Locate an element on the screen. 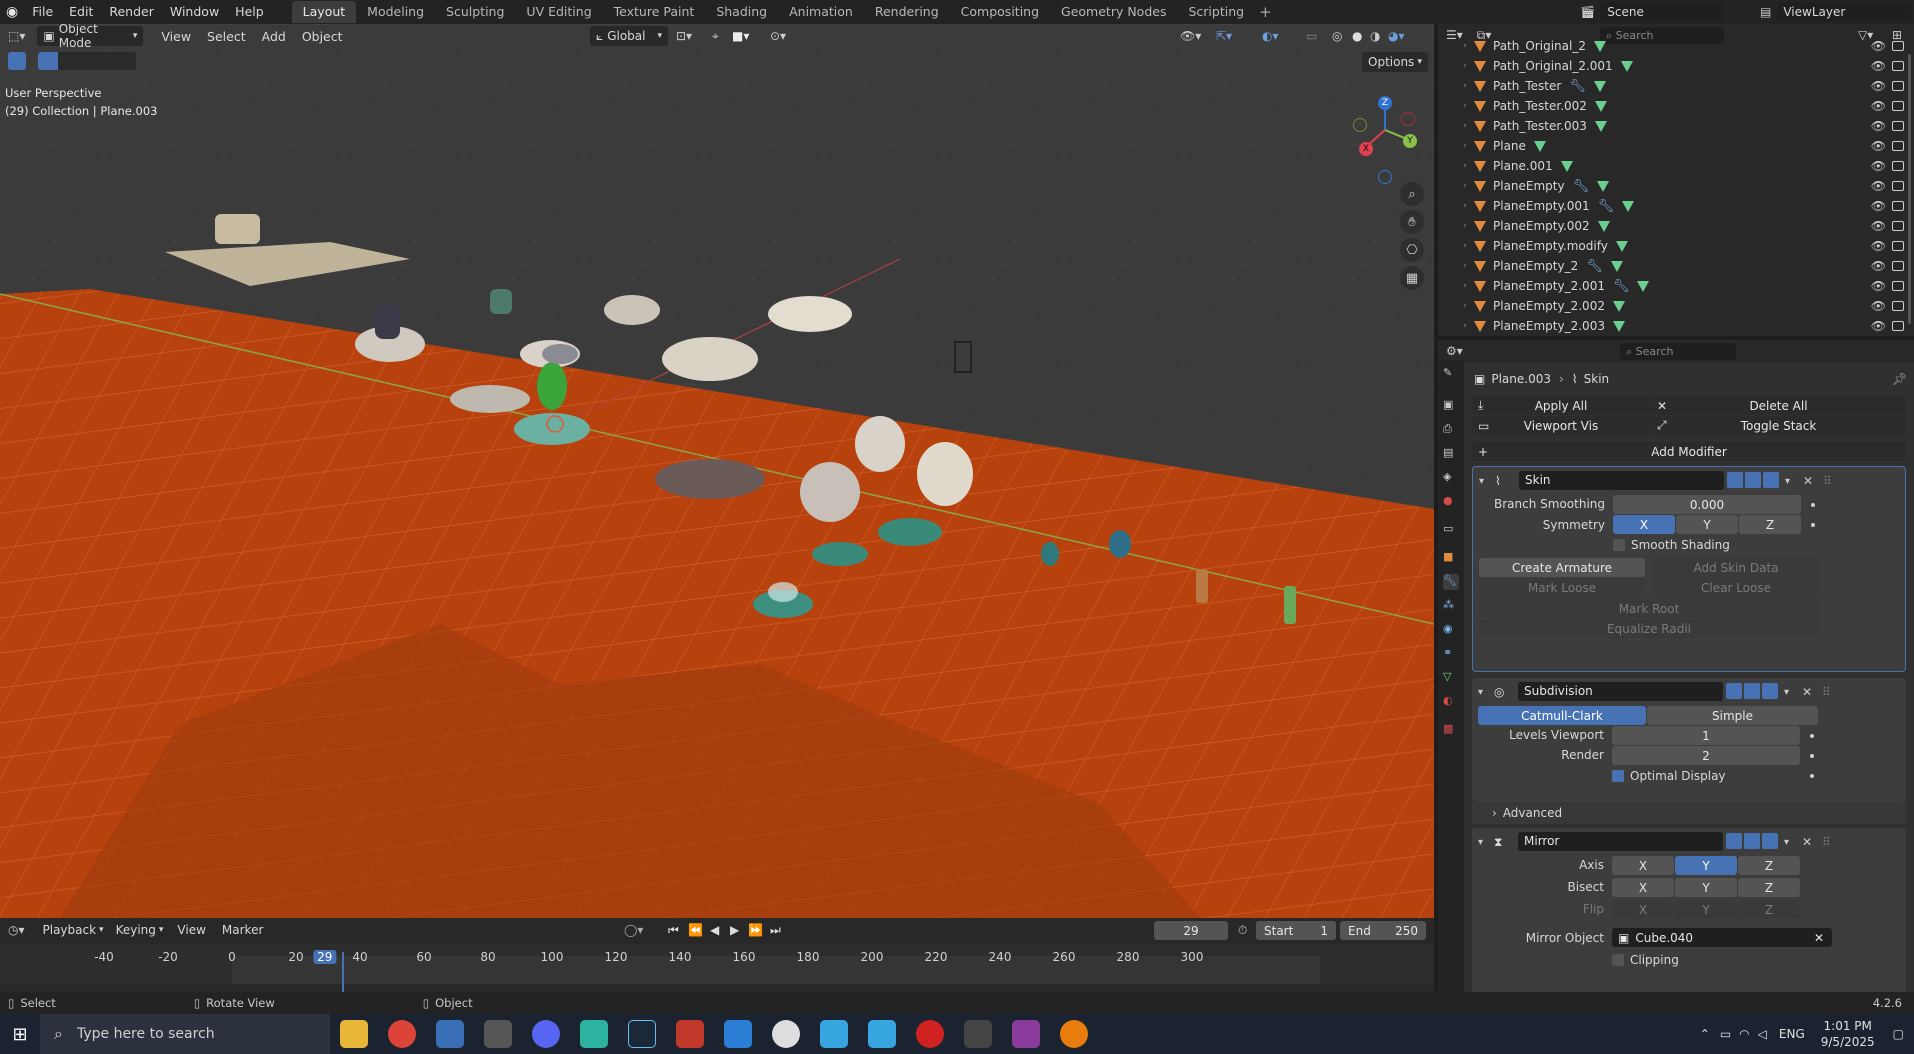  play-icon: ▶ is located at coordinates (734, 930).